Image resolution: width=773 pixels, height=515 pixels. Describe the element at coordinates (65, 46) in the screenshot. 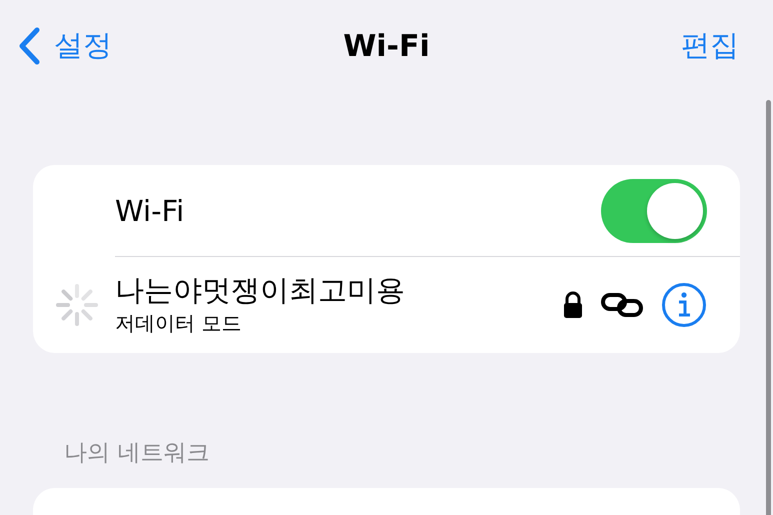

I see `back-button: 설정` at that location.